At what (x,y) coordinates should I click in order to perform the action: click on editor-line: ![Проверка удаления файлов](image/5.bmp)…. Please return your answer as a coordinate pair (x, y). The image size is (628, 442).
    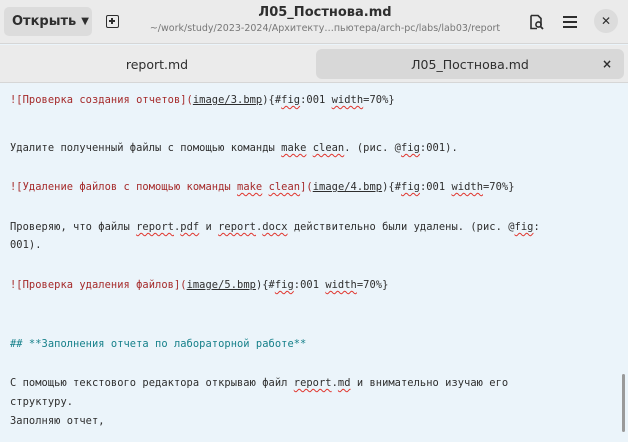
    Looking at the image, I should click on (199, 285).